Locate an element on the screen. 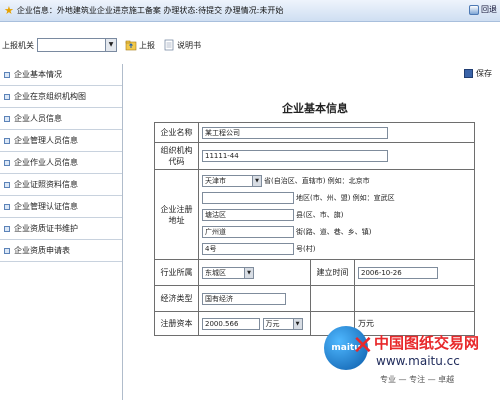 This screenshot has width=500, height=400. company-name-label: 企业名称 is located at coordinates (176, 132).